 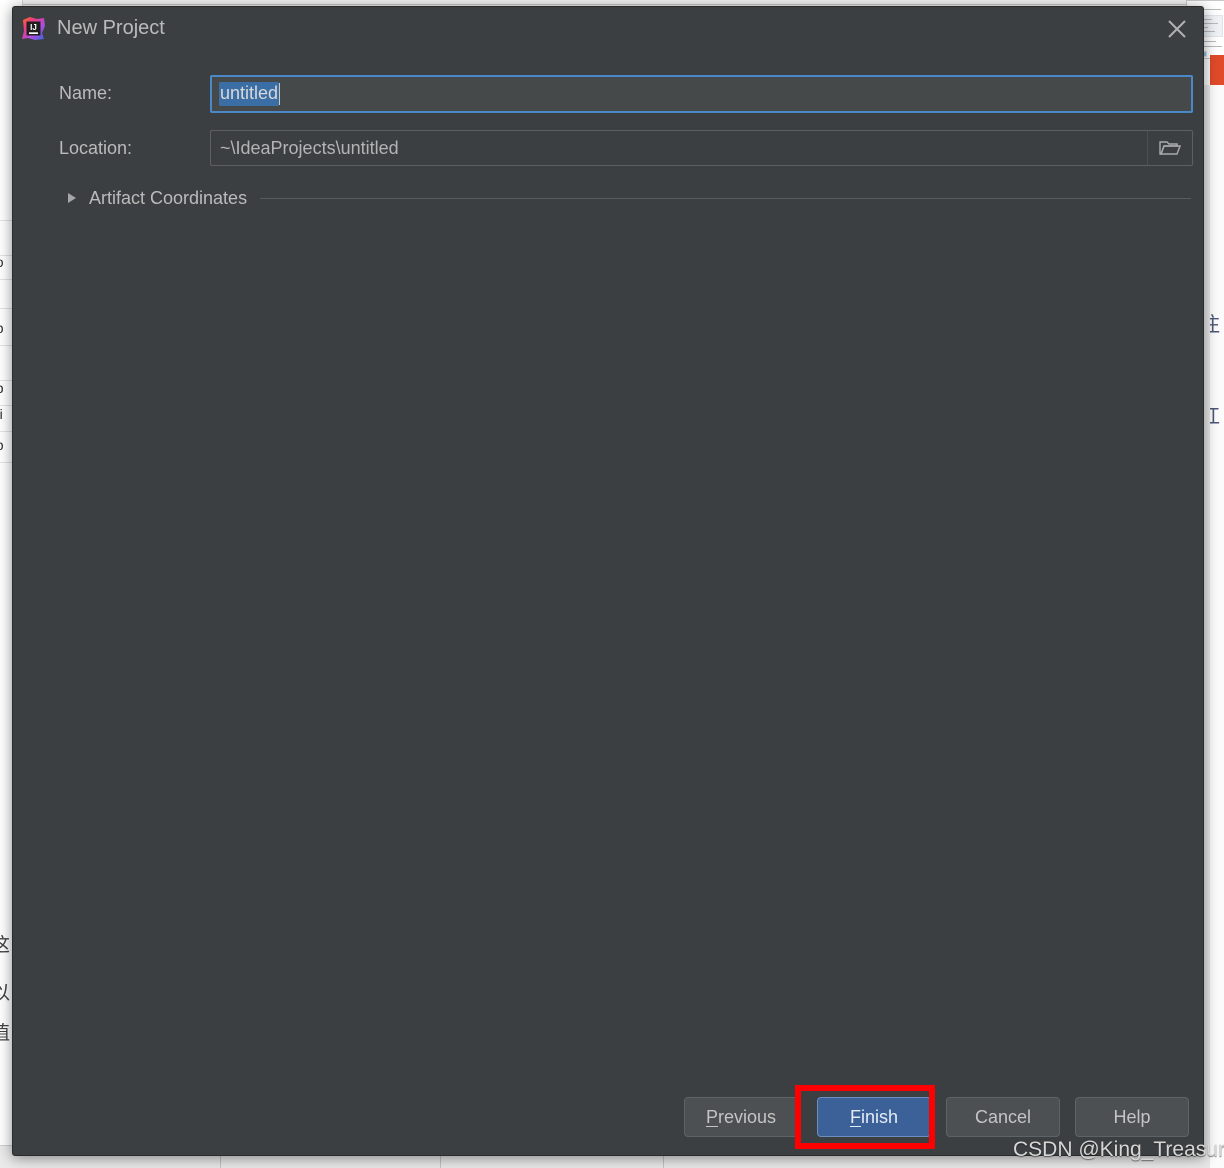 What do you see at coordinates (280, 94) in the screenshot?
I see `text-caret` at bounding box center [280, 94].